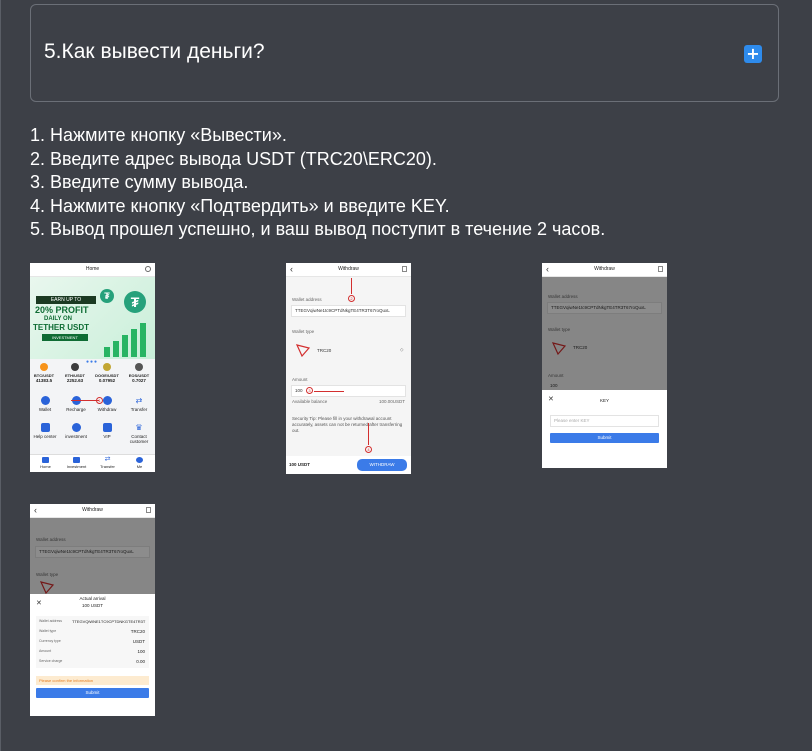 The height and width of the screenshot is (751, 812). What do you see at coordinates (158, 135) in the screenshot?
I see `step-item: 1. Нажмите кнопку «Вывести».` at bounding box center [158, 135].